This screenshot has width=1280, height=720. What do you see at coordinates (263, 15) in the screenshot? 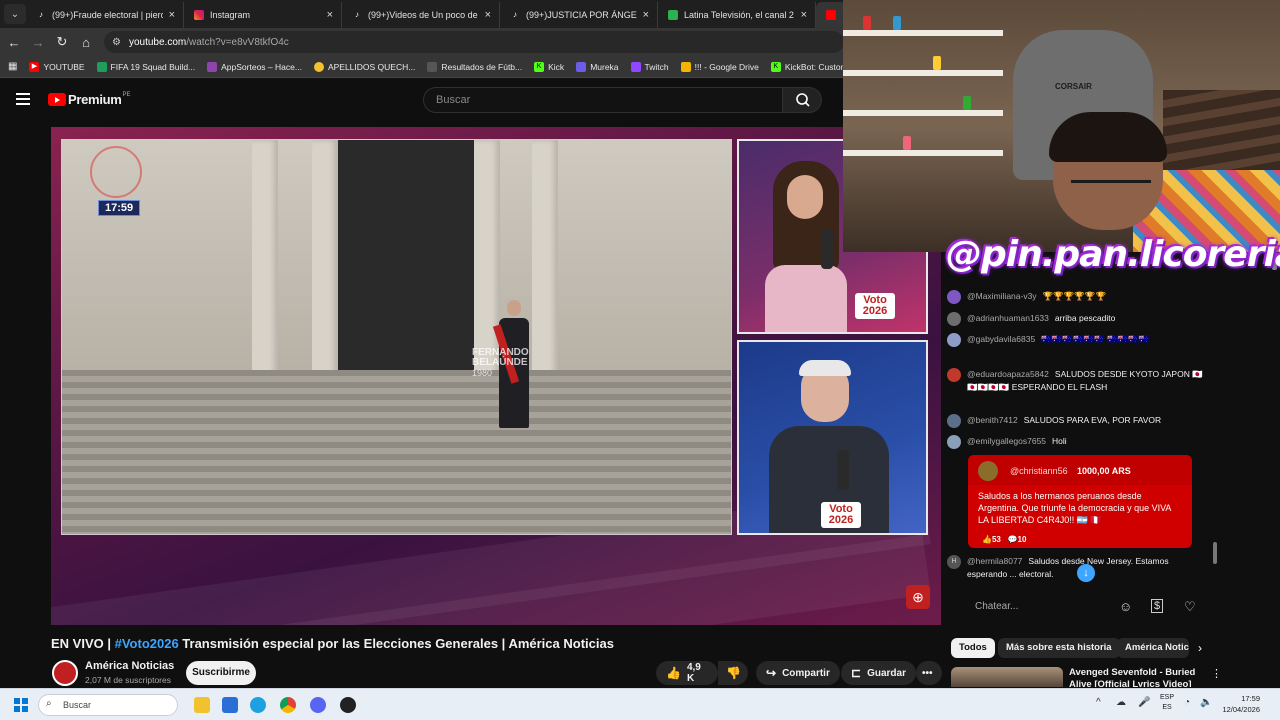
I see `tab-2: Instagram ×` at bounding box center [263, 15].